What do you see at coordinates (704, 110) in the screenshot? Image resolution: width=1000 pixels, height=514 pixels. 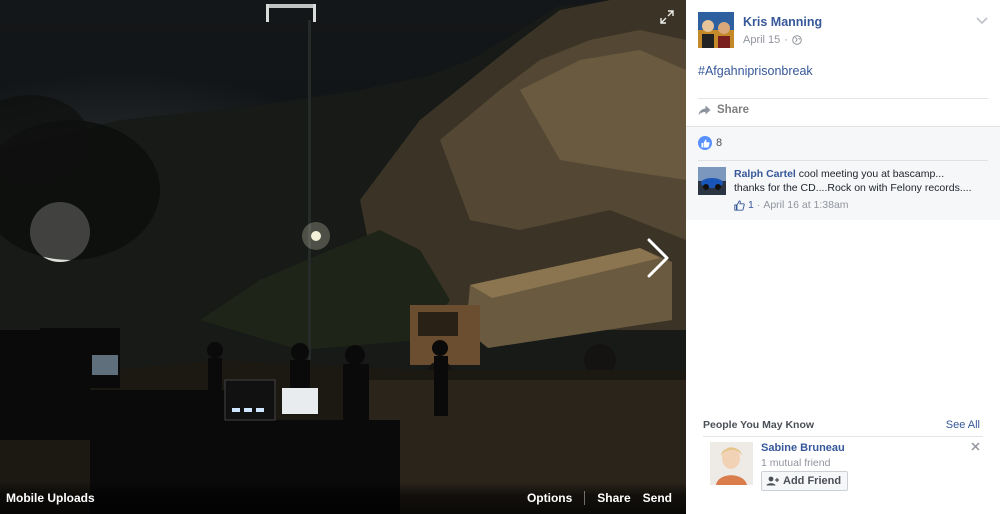 I see `share-icon` at bounding box center [704, 110].